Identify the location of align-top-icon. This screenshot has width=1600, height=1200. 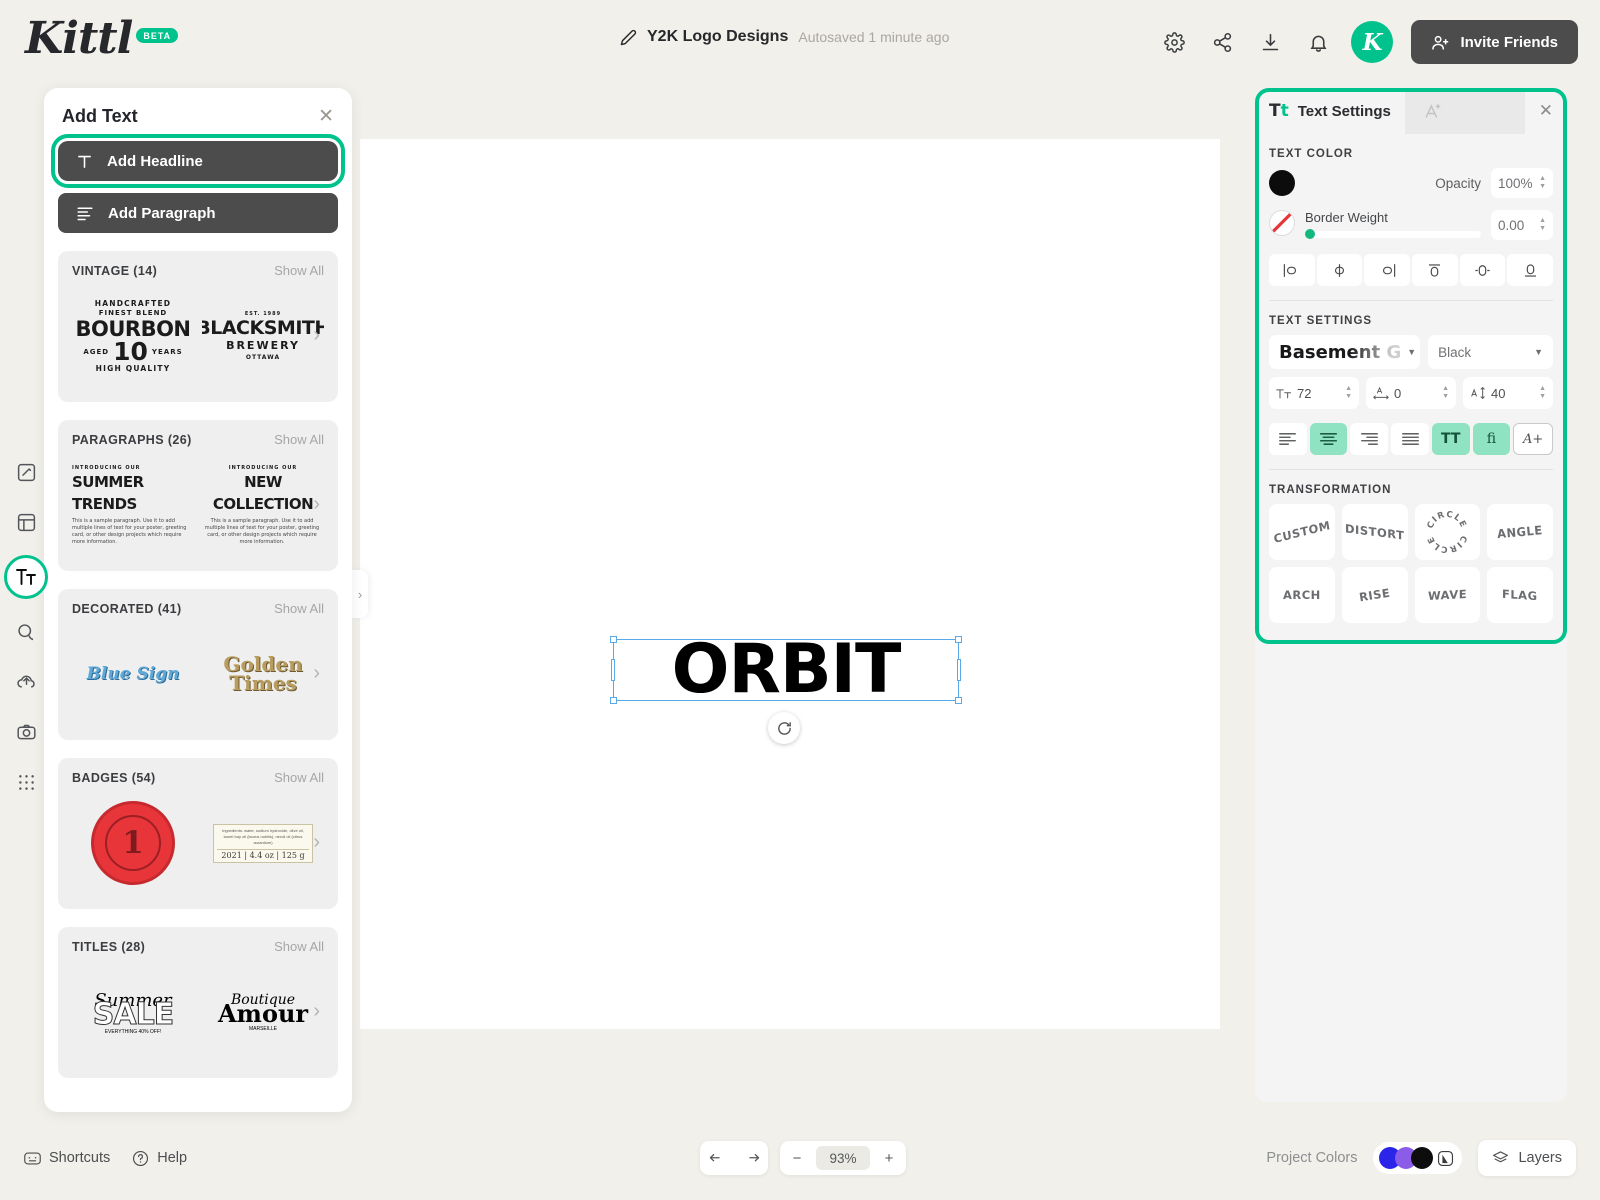
(1435, 270).